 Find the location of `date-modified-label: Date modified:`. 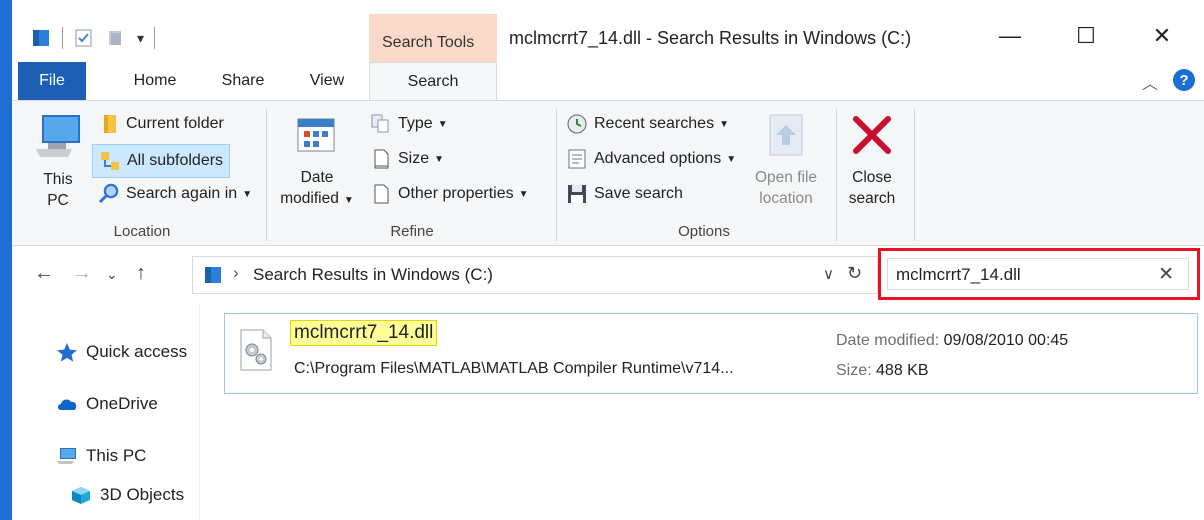

date-modified-label: Date modified: is located at coordinates (888, 340).